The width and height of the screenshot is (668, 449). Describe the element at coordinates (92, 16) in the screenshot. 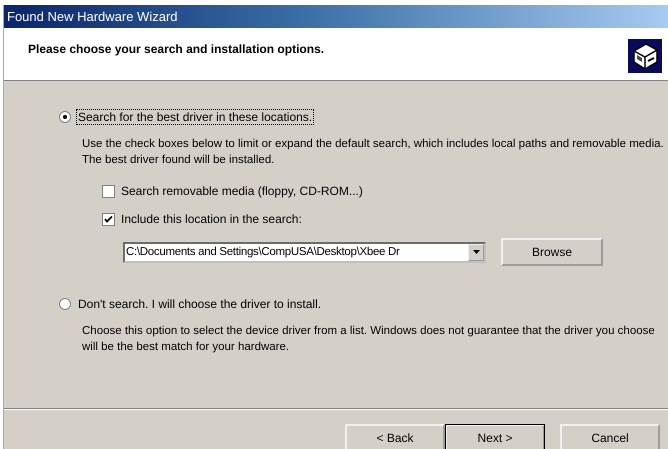

I see `window-title: Found New Hardware Wizard` at that location.